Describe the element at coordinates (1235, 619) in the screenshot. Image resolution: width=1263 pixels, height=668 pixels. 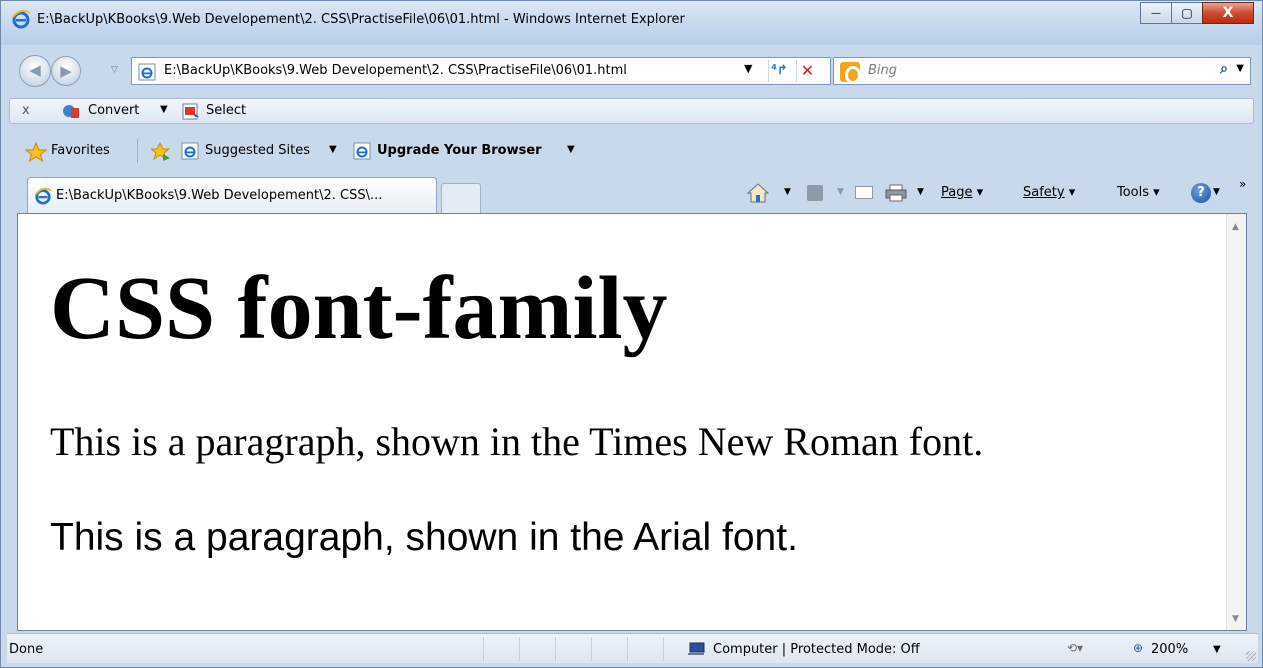
I see `scroll-down-icon: ▼` at that location.